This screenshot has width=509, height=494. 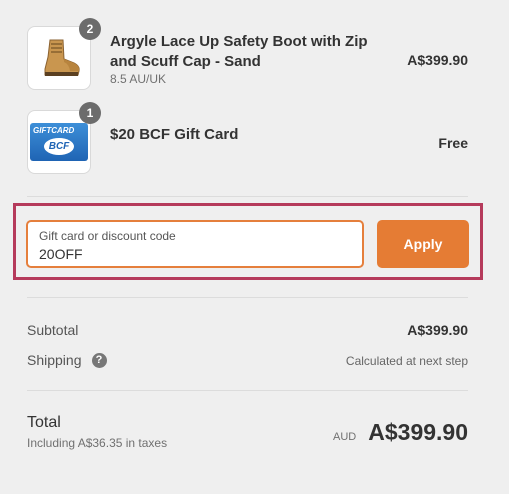 What do you see at coordinates (174, 134) in the screenshot?
I see `product-title: $20 BCF Gift Card` at bounding box center [174, 134].